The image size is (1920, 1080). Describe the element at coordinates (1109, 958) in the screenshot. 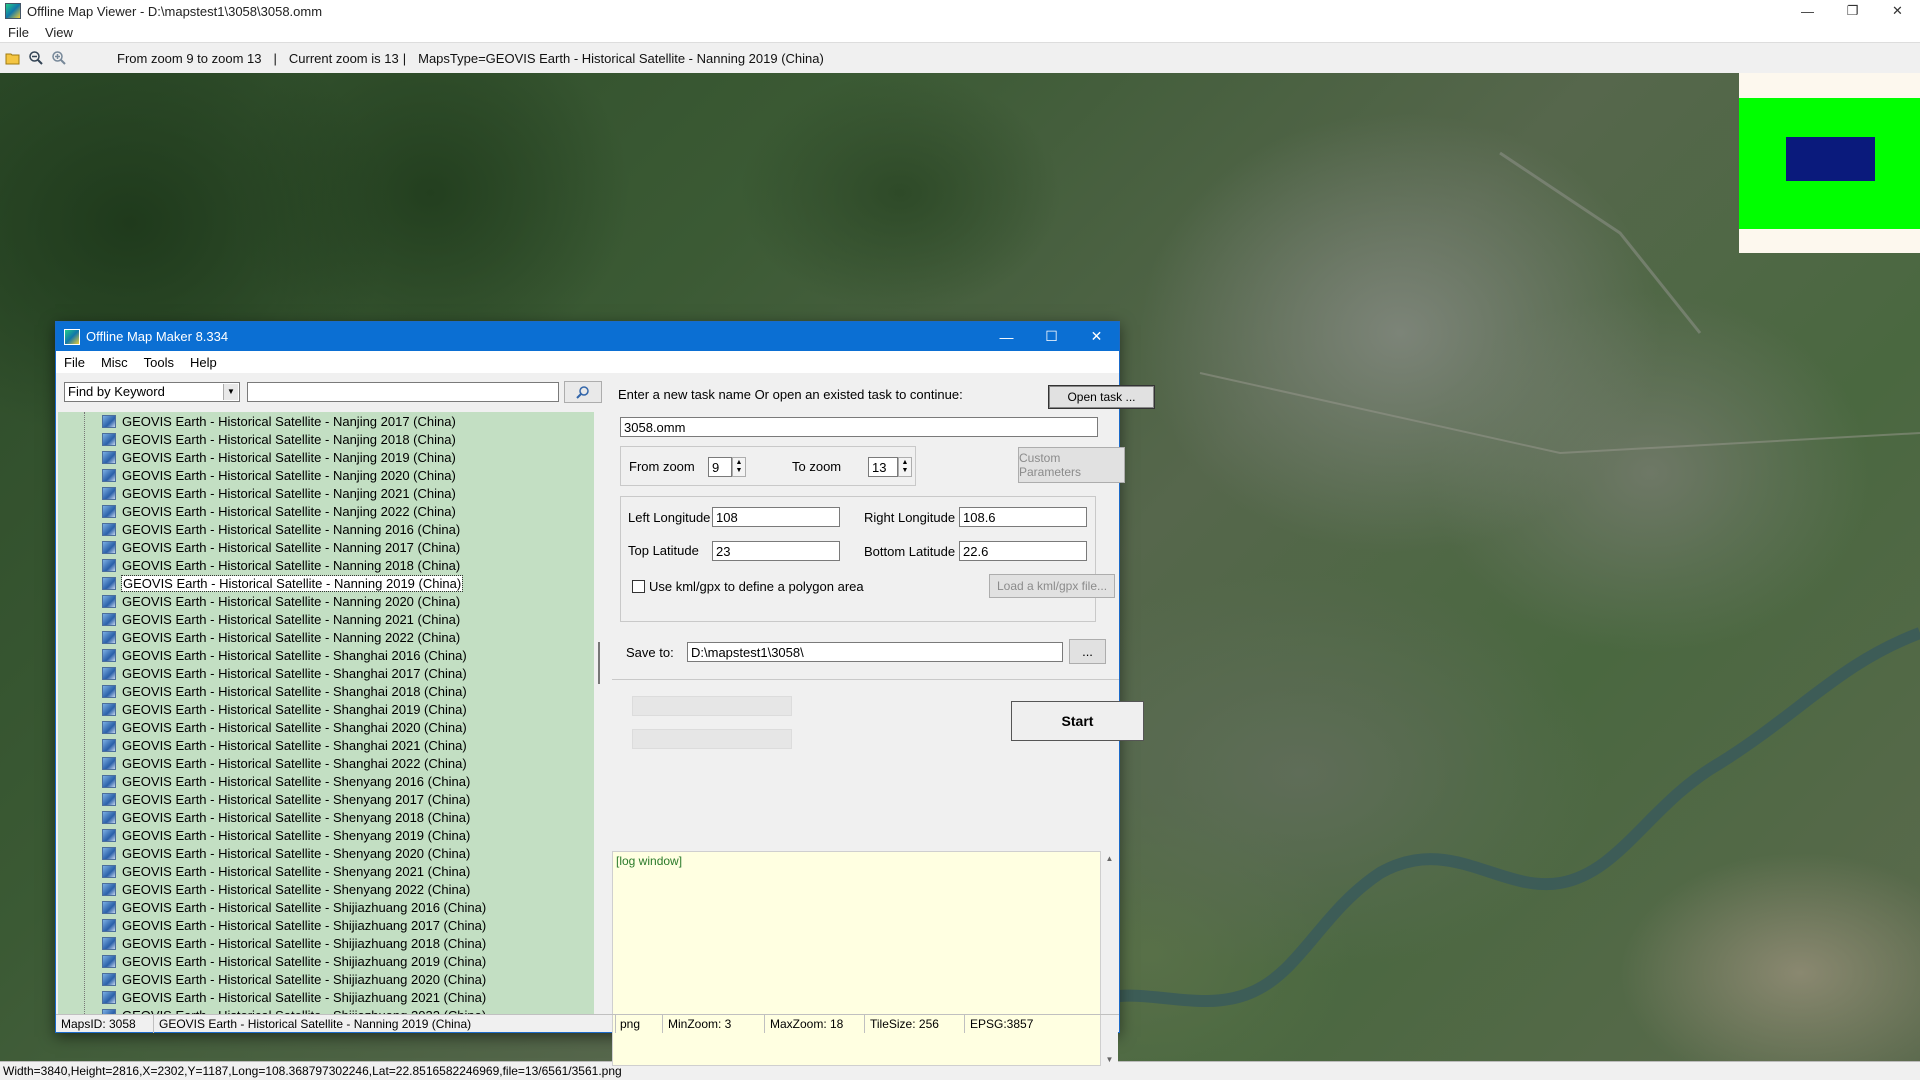

I see `log-scrollbar: ▲ ▼` at that location.